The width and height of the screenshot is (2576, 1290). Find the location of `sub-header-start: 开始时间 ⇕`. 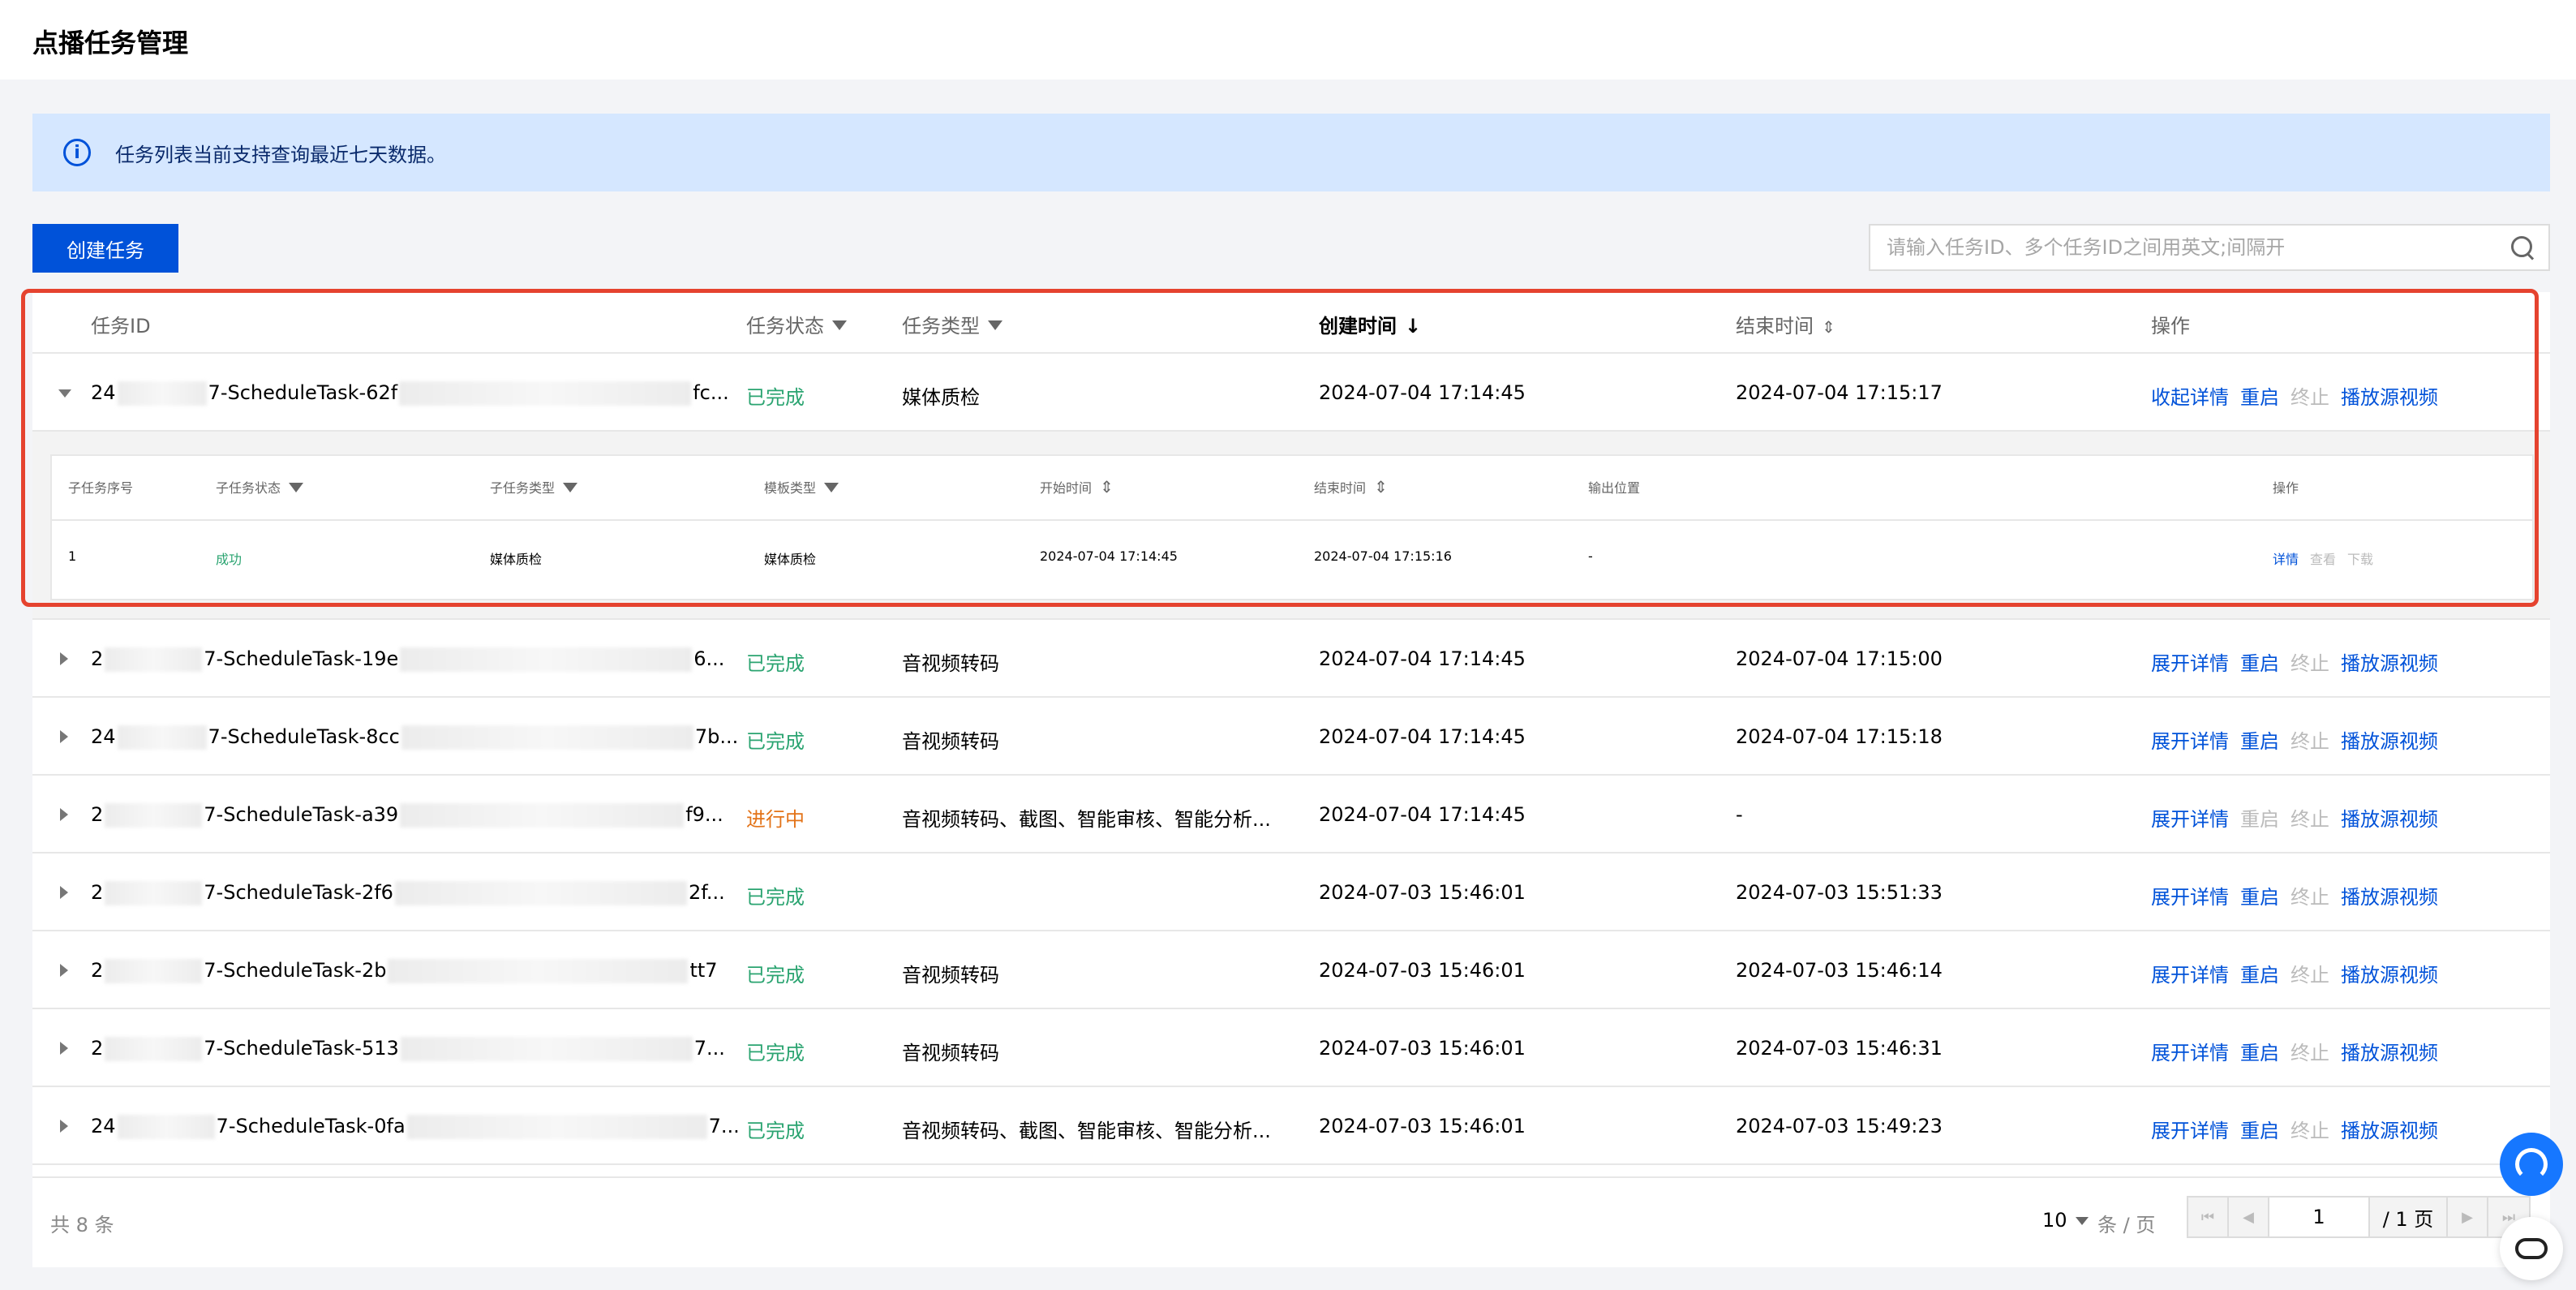

sub-header-start: 开始时间 ⇕ is located at coordinates (1077, 487).